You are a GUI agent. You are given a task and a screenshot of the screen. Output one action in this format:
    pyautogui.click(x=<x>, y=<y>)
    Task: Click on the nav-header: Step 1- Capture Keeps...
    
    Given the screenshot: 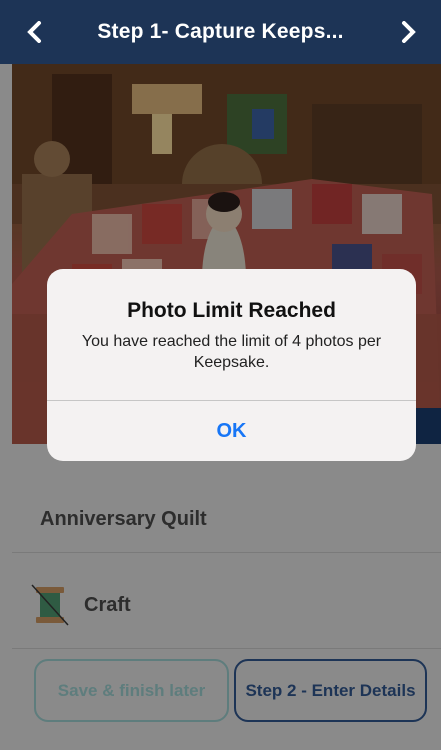 What is the action you would take?
    pyautogui.click(x=220, y=32)
    